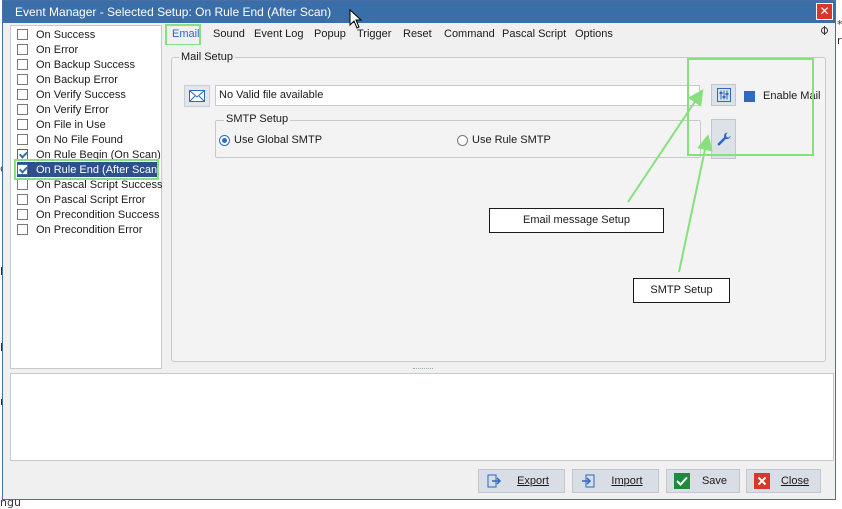 This screenshot has width=842, height=509. What do you see at coordinates (681, 290) in the screenshot?
I see `callout-smtp-setup: SMTP Setup` at bounding box center [681, 290].